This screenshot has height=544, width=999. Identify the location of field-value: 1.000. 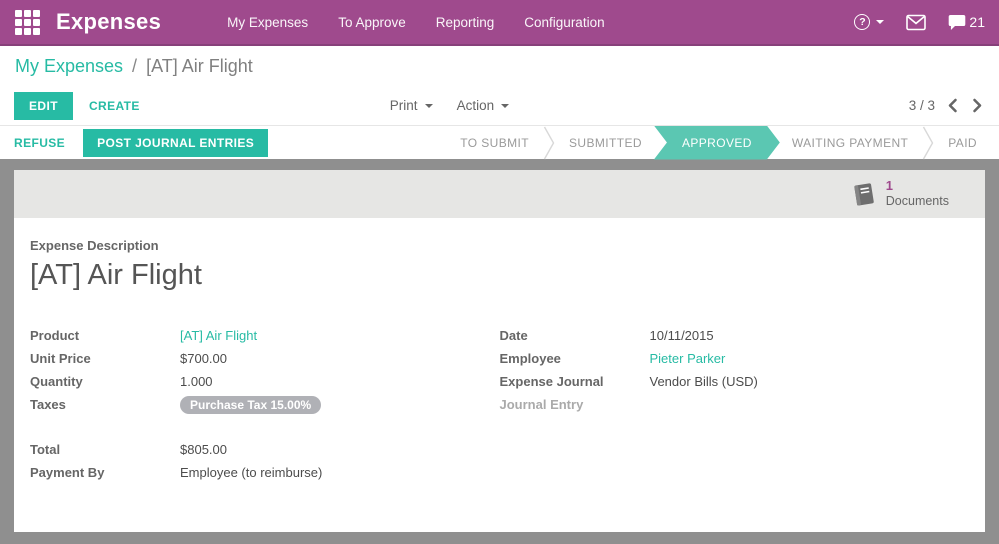
(196, 381).